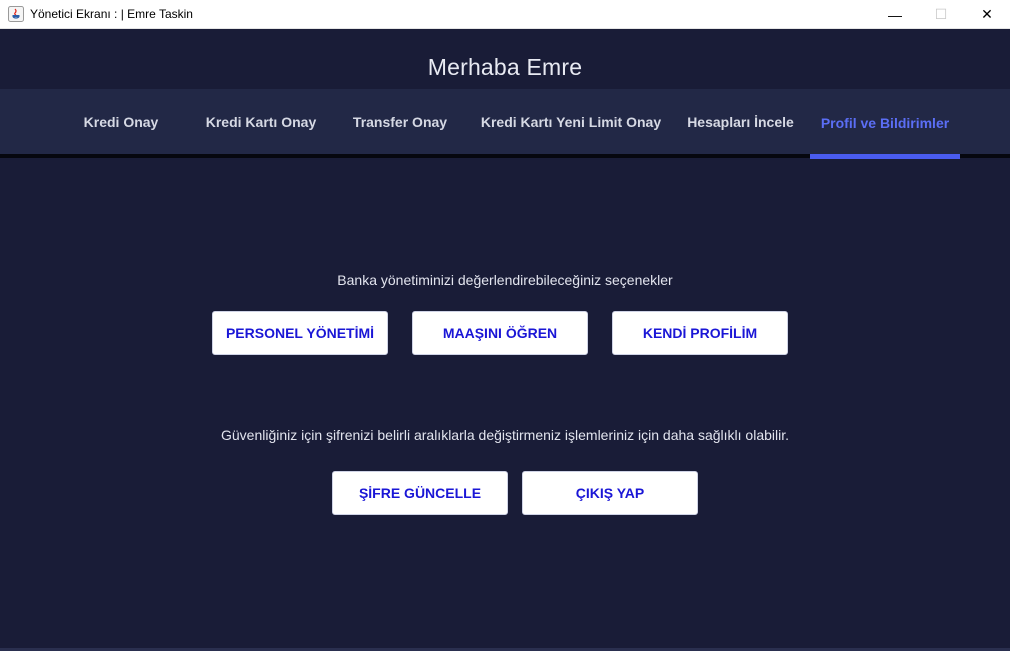 The width and height of the screenshot is (1010, 651). I want to click on learn-salary-button: MAAŞINI ÖĞREN, so click(500, 333).